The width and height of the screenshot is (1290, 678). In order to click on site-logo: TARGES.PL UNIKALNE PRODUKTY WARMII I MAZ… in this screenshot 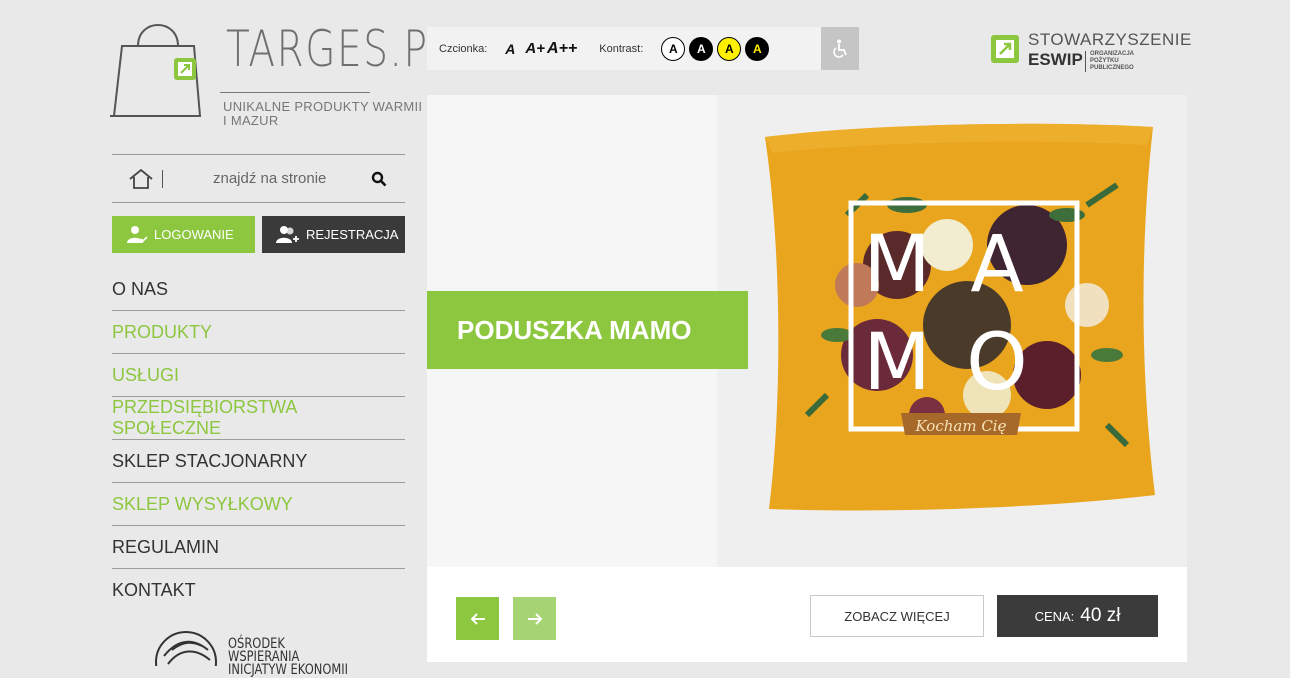, I will do `click(279, 77)`.